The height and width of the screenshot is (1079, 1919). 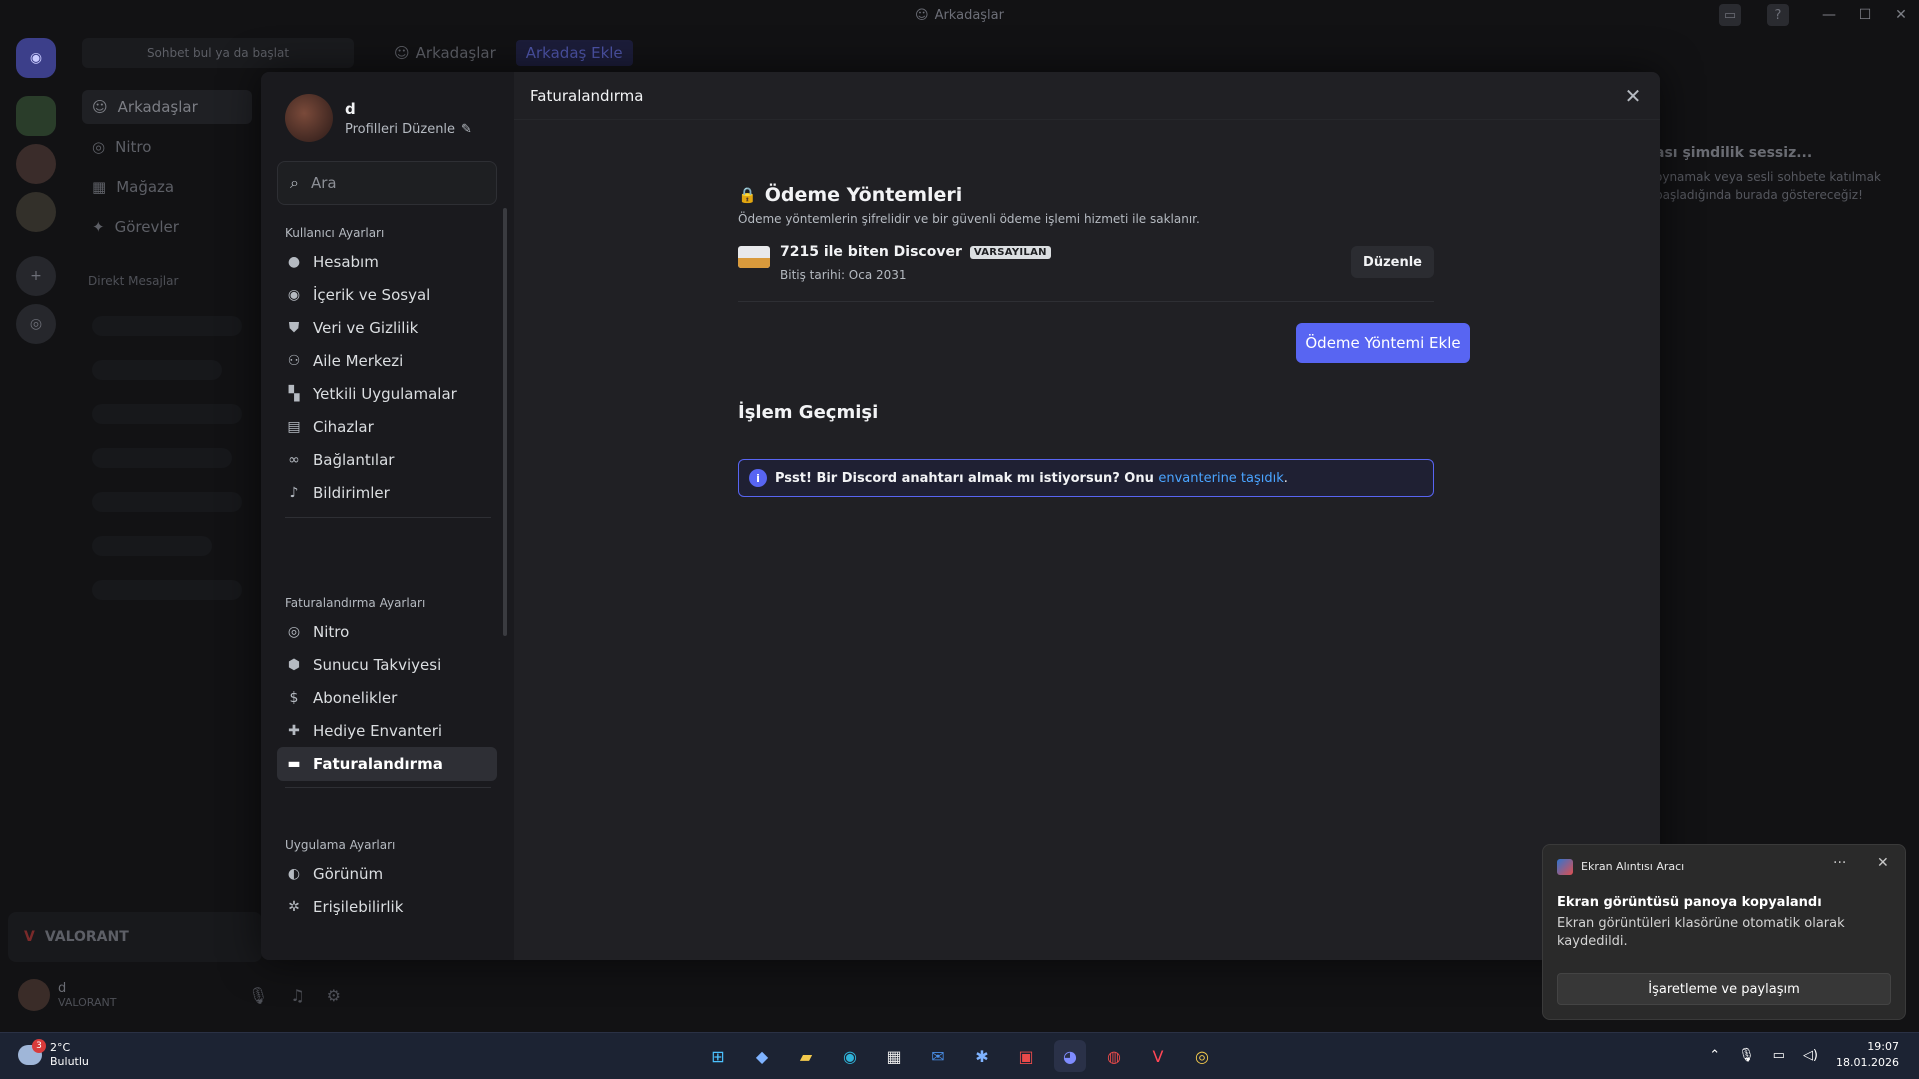 What do you see at coordinates (387, 665) in the screenshot?
I see `sidebar-item-server-boost: ⬢ Sunucu Takviyesi` at bounding box center [387, 665].